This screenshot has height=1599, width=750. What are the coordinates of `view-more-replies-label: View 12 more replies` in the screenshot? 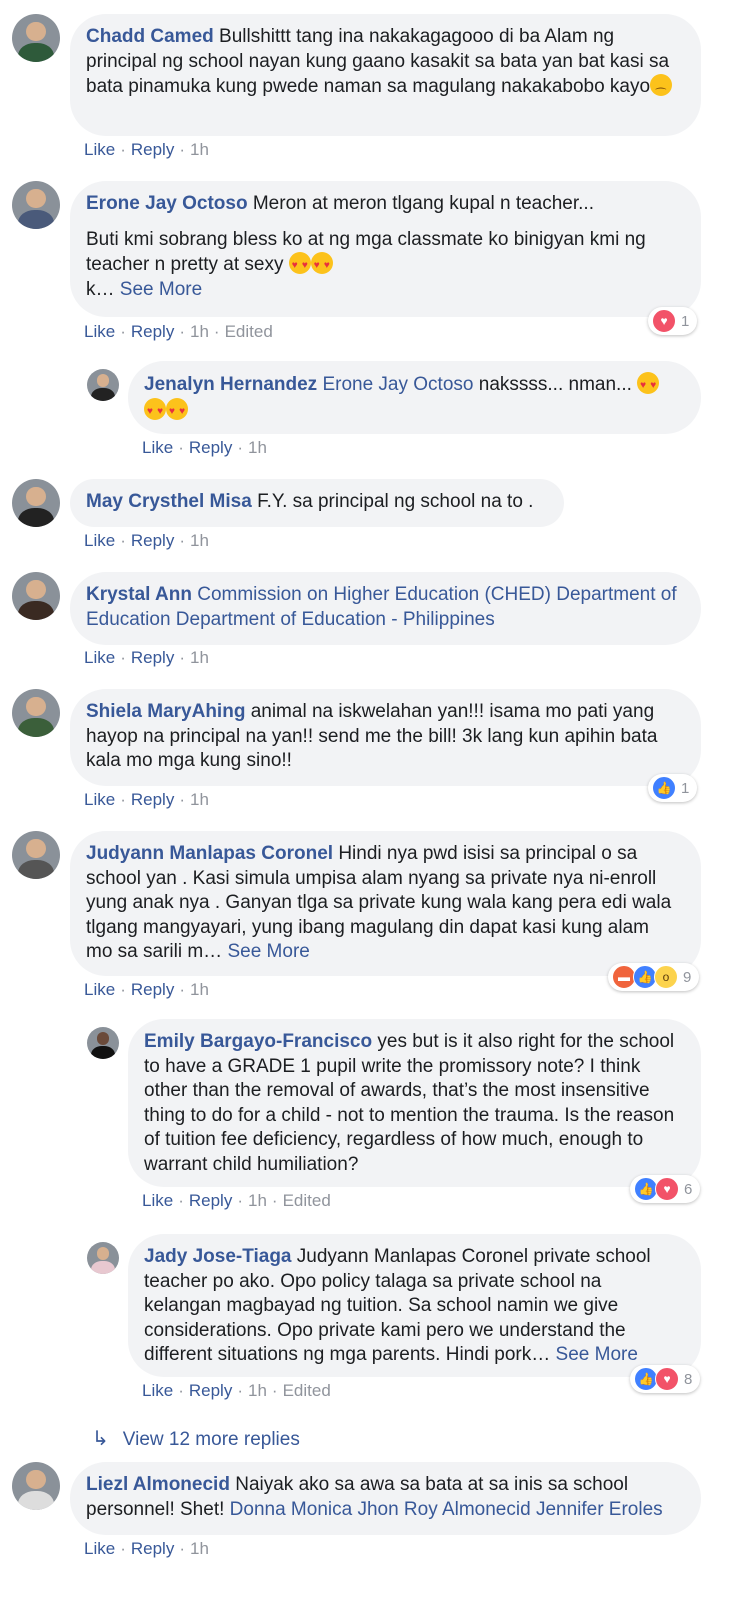 It's located at (211, 1439).